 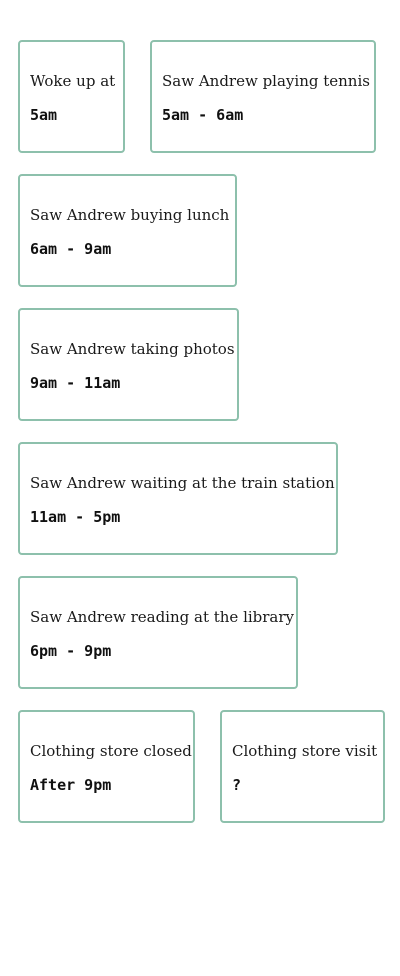 What do you see at coordinates (106, 766) in the screenshot?
I see `clue-card-store-closed: Clothing store closed After 9pm` at bounding box center [106, 766].